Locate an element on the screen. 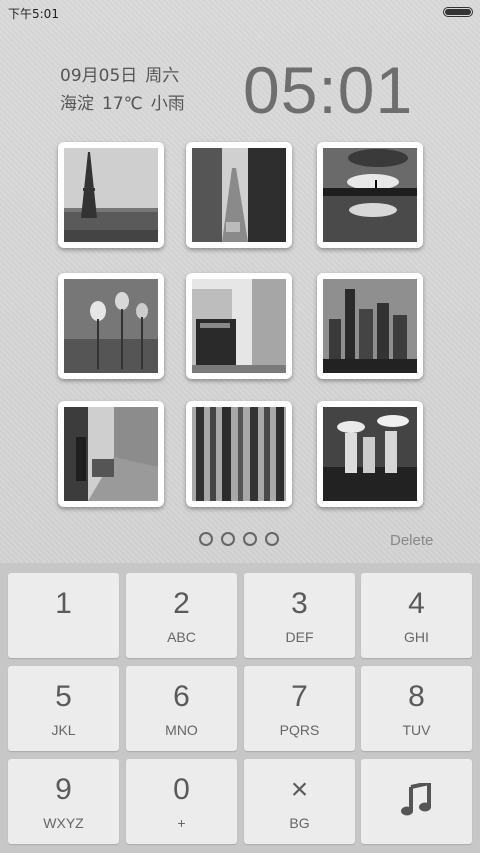  key-background: × BG is located at coordinates (299, 801).